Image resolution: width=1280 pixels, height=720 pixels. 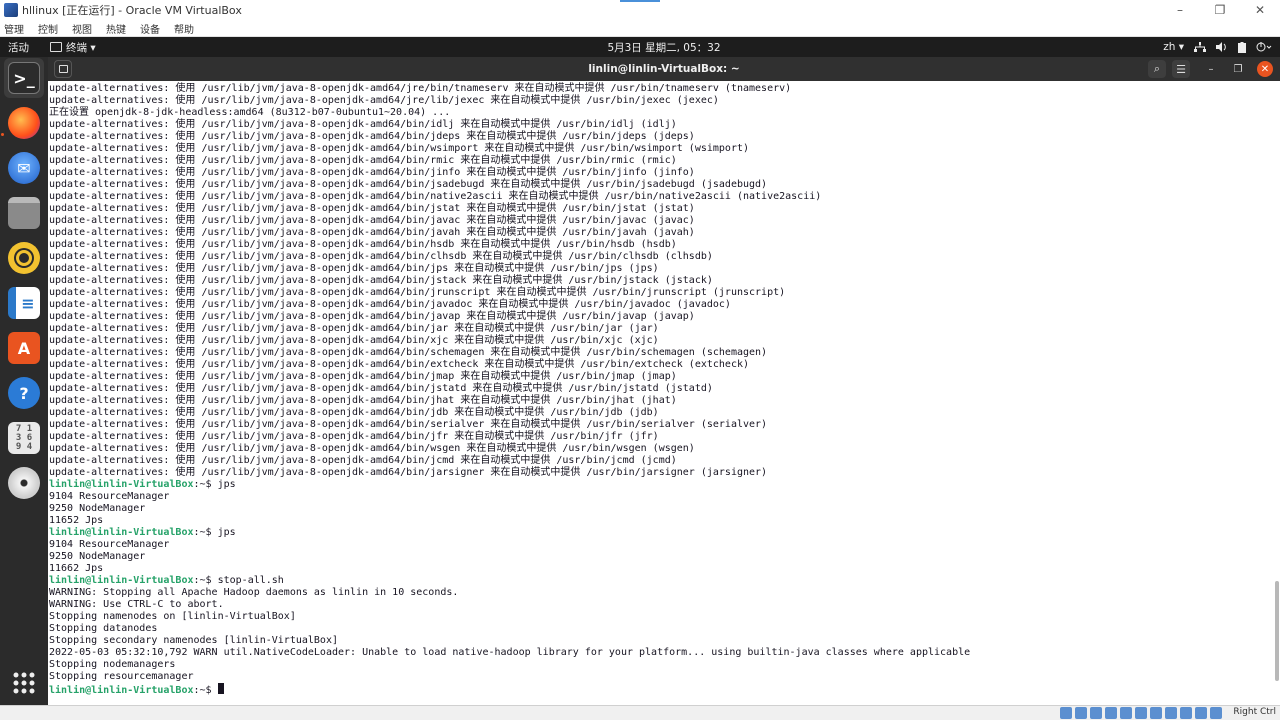 I want to click on activity-indicator, so click(x=640, y=1).